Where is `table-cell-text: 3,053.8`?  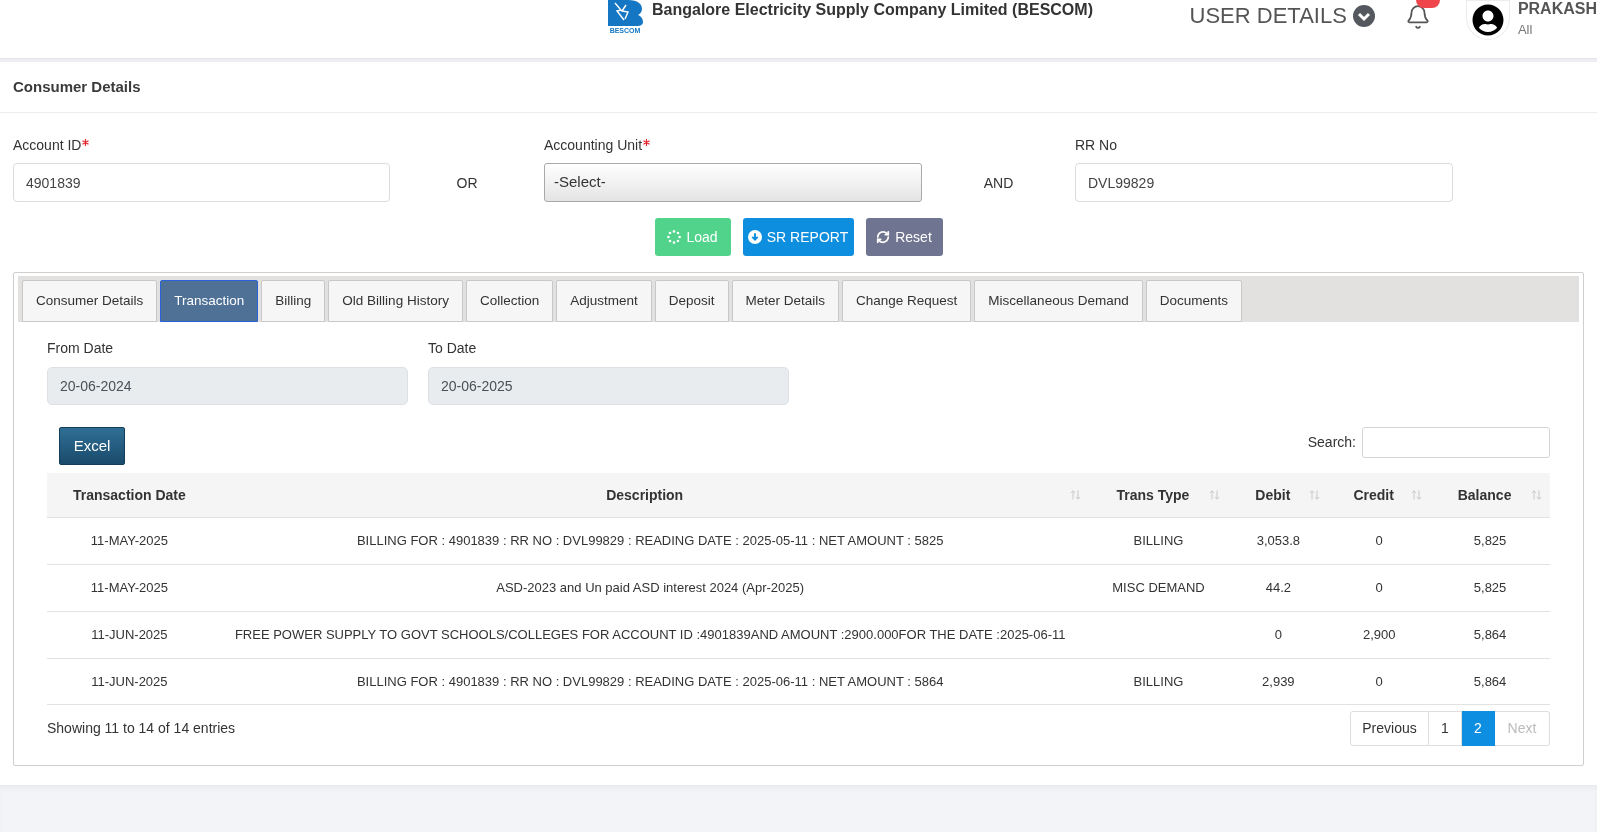 table-cell-text: 3,053.8 is located at coordinates (1278, 541).